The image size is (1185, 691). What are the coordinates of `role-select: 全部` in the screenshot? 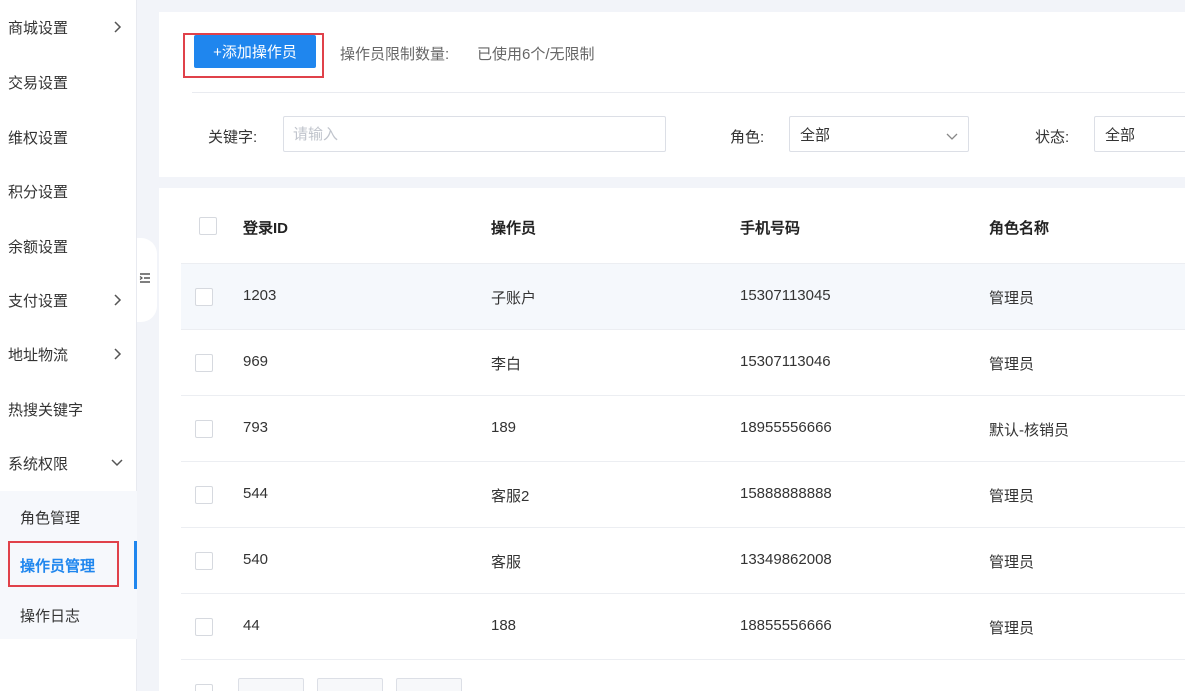 It's located at (879, 134).